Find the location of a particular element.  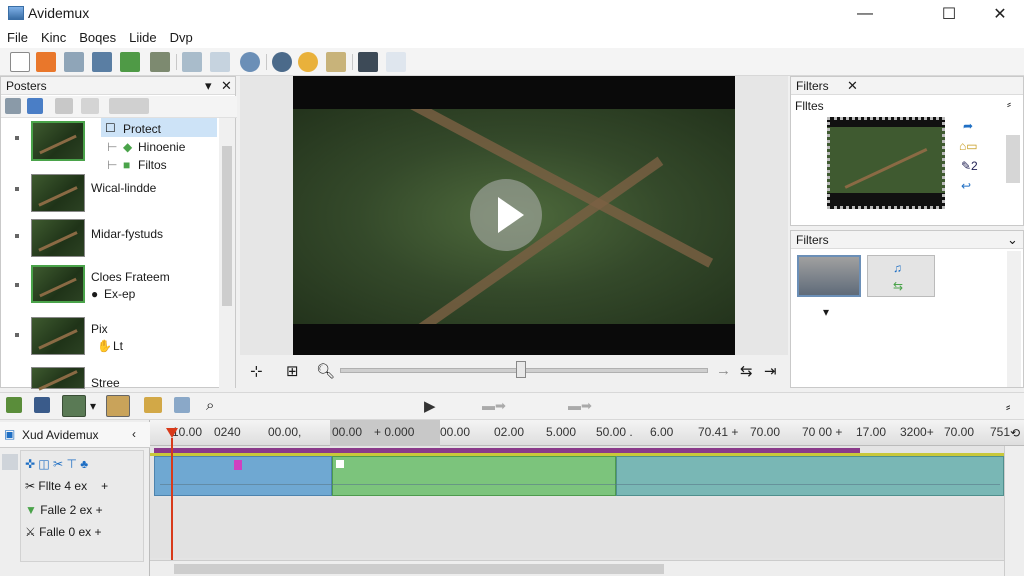

posters-scrollbar is located at coordinates (227, 253).